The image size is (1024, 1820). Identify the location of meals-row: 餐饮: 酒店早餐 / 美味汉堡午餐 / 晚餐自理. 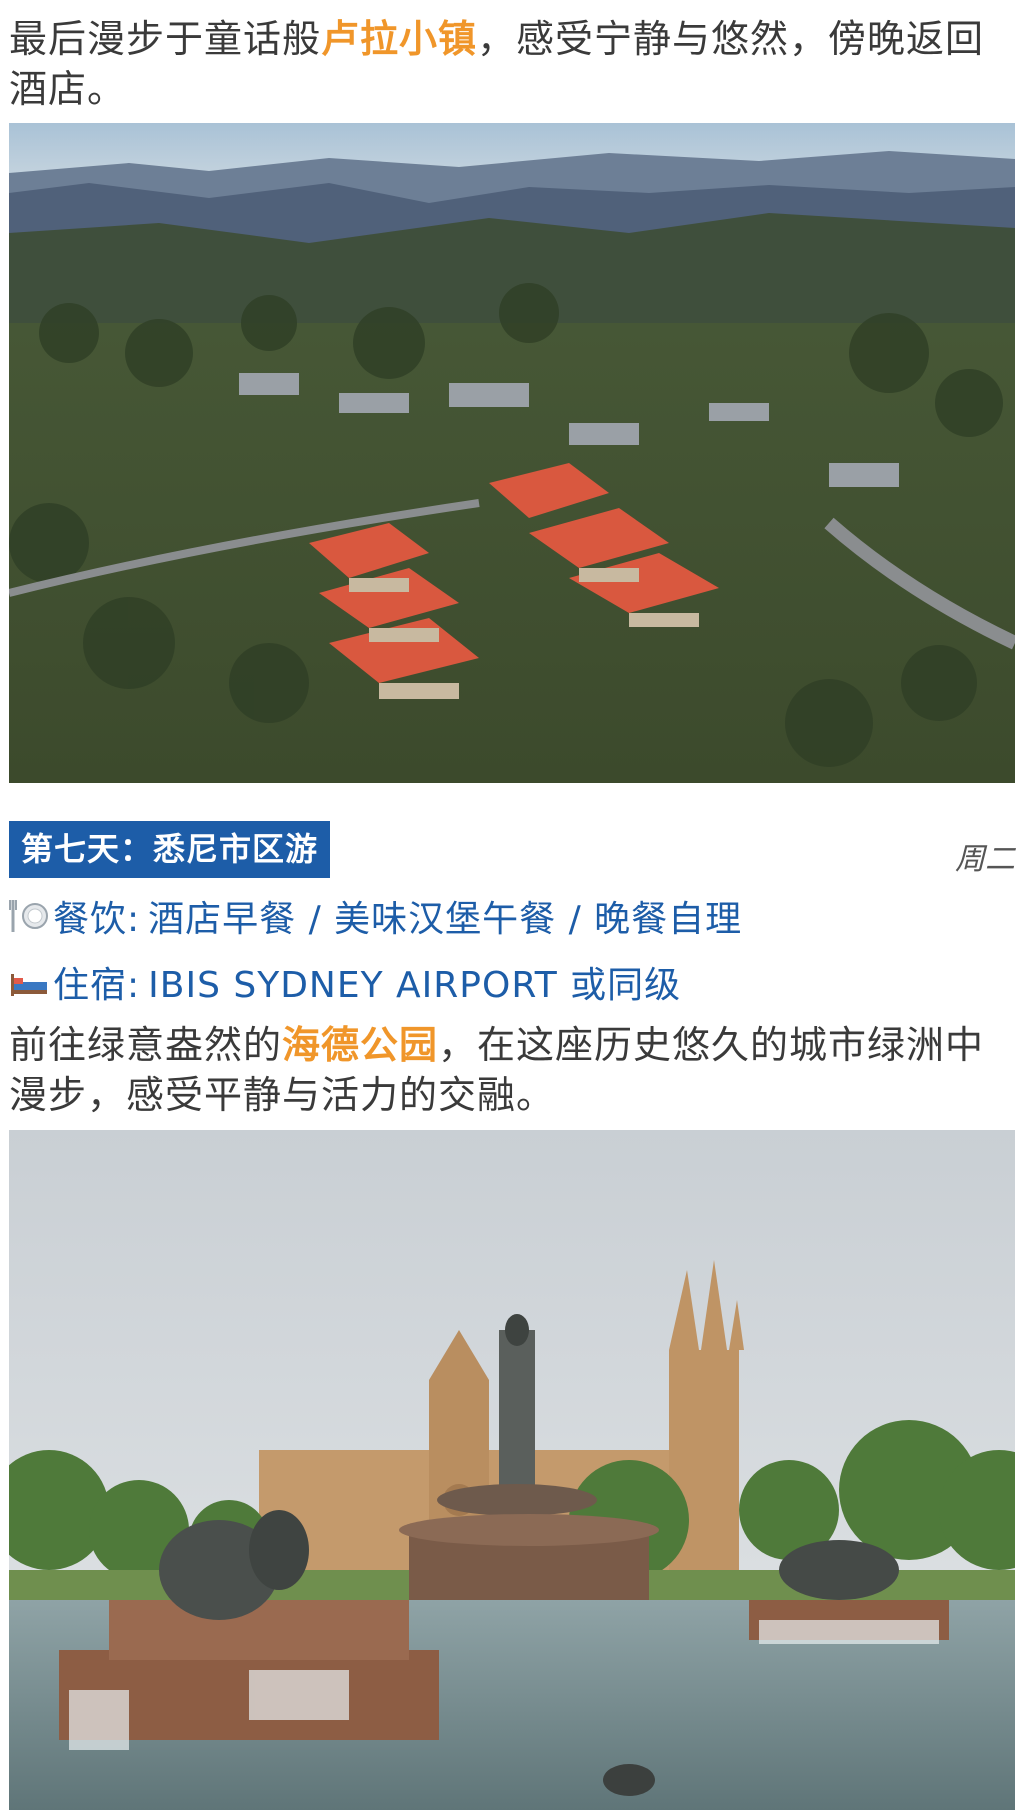
(375, 916).